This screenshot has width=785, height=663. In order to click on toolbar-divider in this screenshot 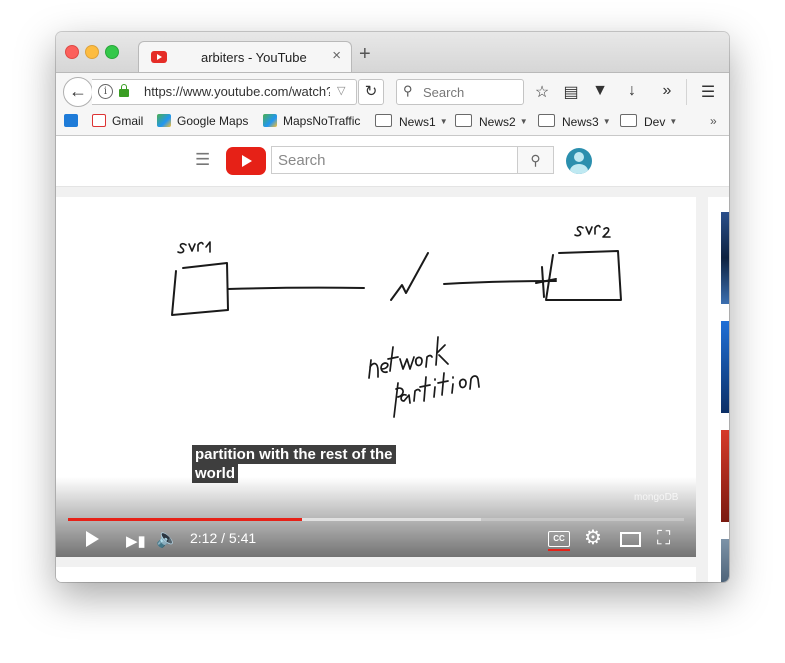, I will do `click(686, 92)`.